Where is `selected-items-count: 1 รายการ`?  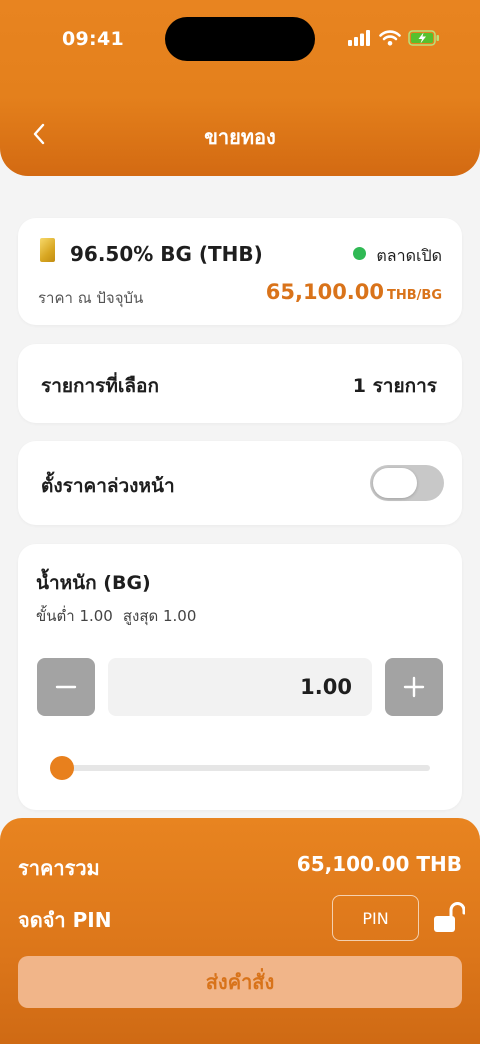 selected-items-count: 1 รายการ is located at coordinates (394, 386).